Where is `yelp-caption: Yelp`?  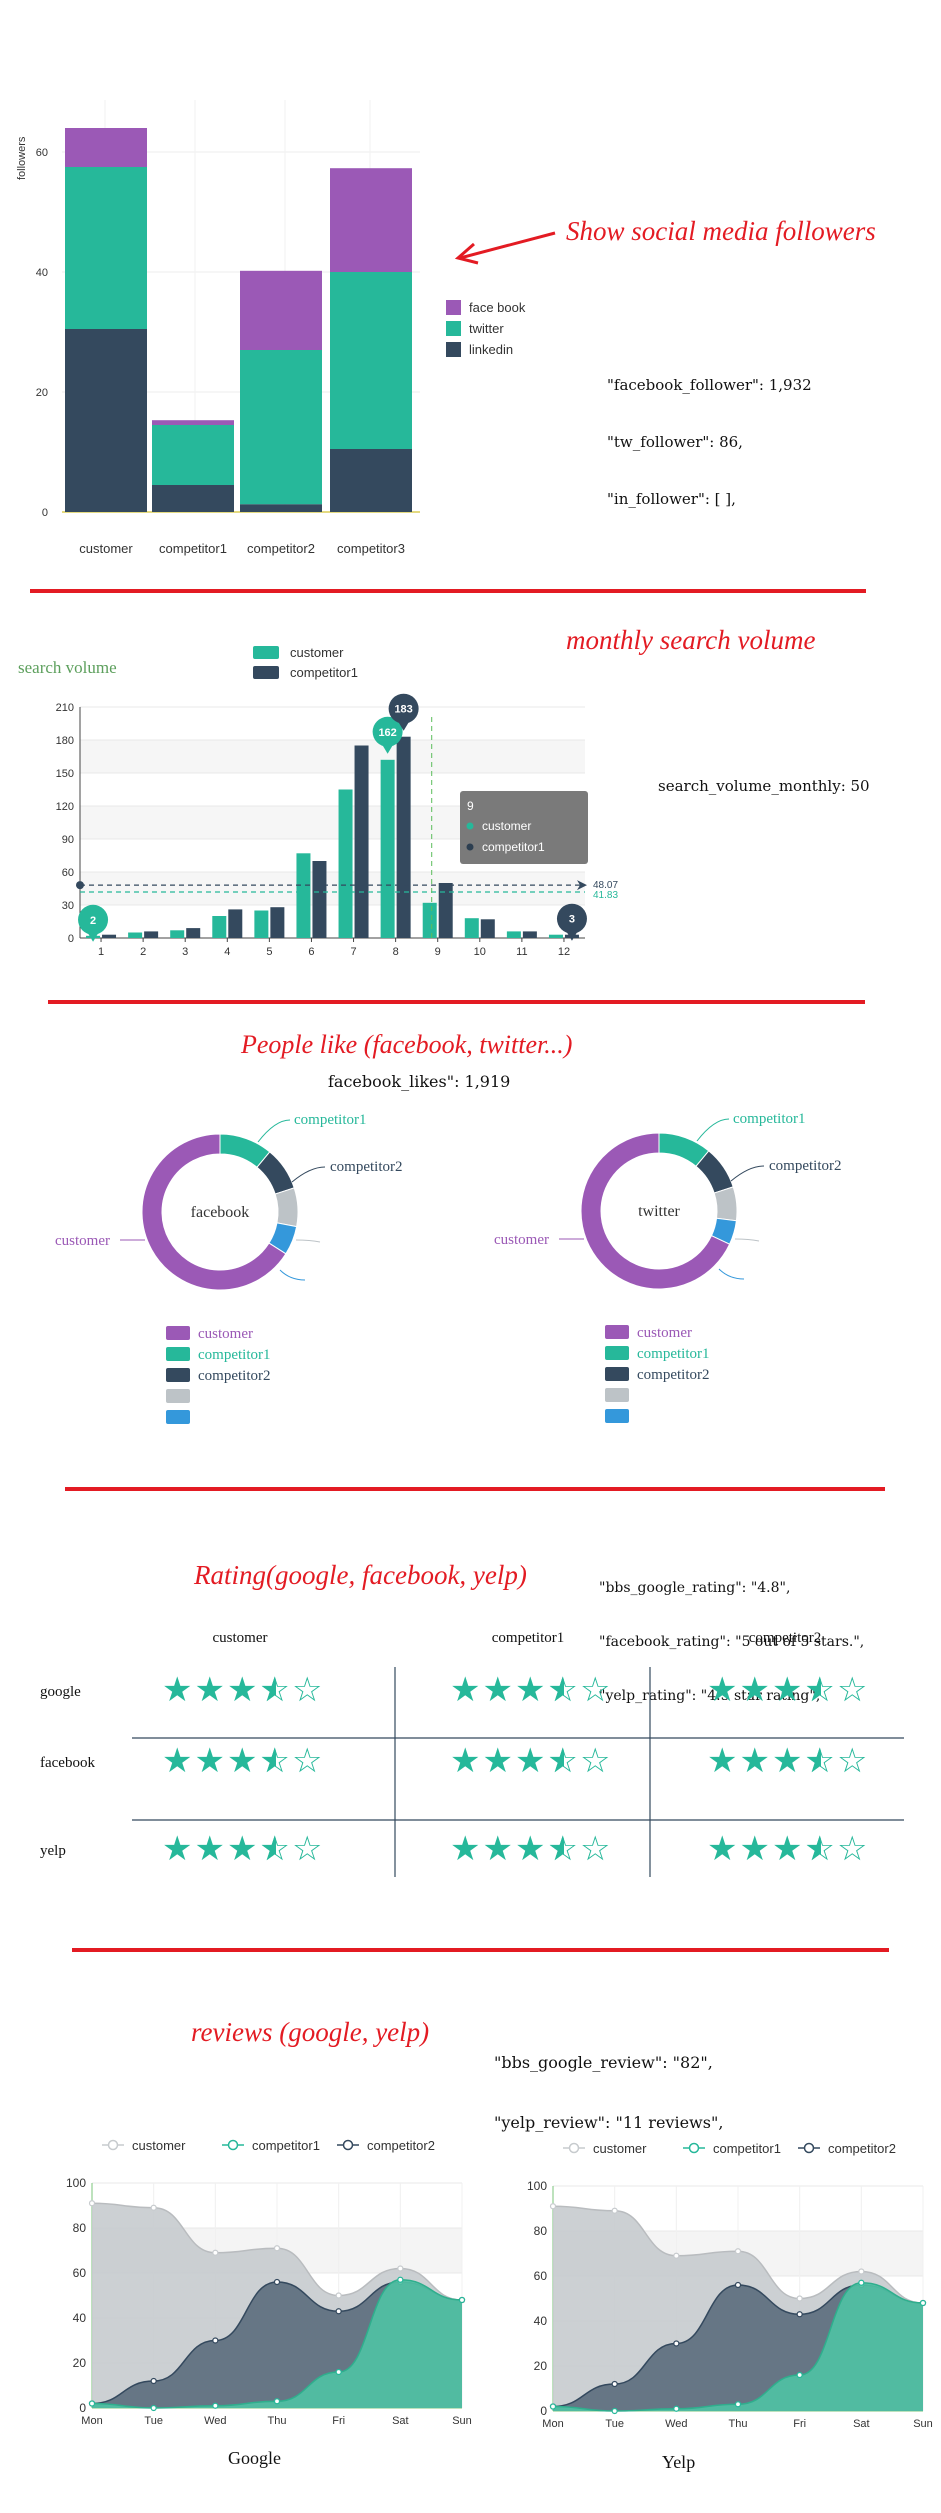
yelp-caption: Yelp is located at coordinates (679, 2462).